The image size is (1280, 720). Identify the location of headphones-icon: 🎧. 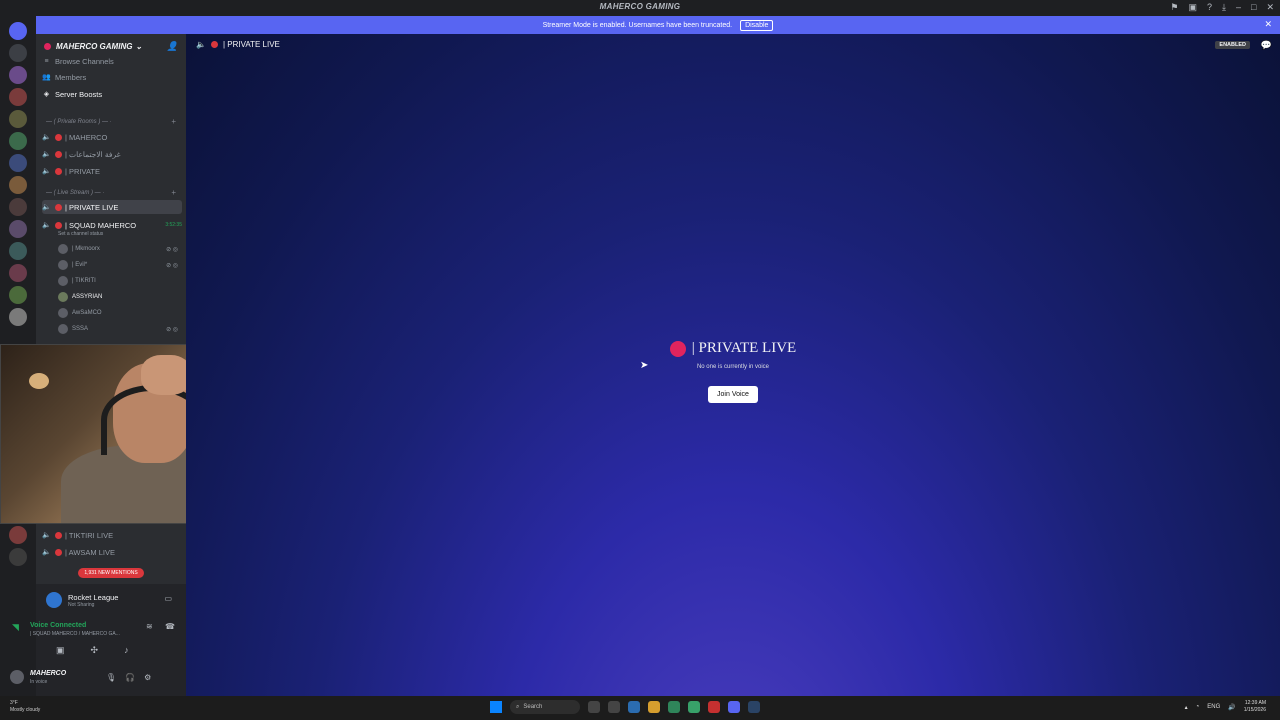
(130, 677).